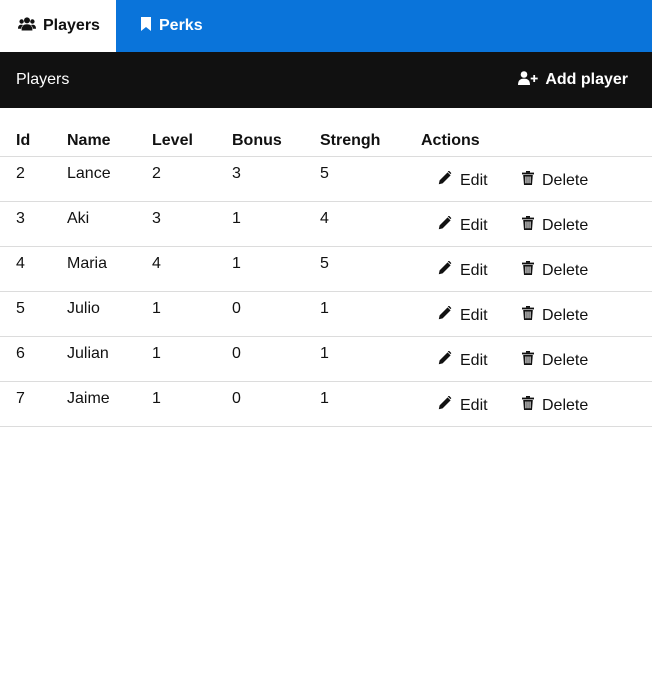 This screenshot has width=652, height=685. Describe the element at coordinates (536, 143) in the screenshot. I see `col-actions: Actions` at that location.